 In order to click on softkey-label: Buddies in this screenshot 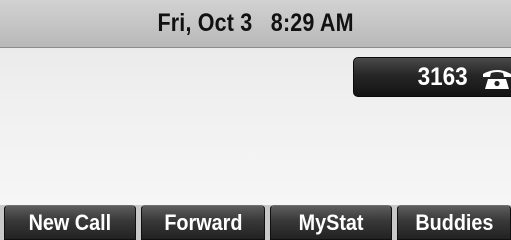, I will do `click(454, 222)`.